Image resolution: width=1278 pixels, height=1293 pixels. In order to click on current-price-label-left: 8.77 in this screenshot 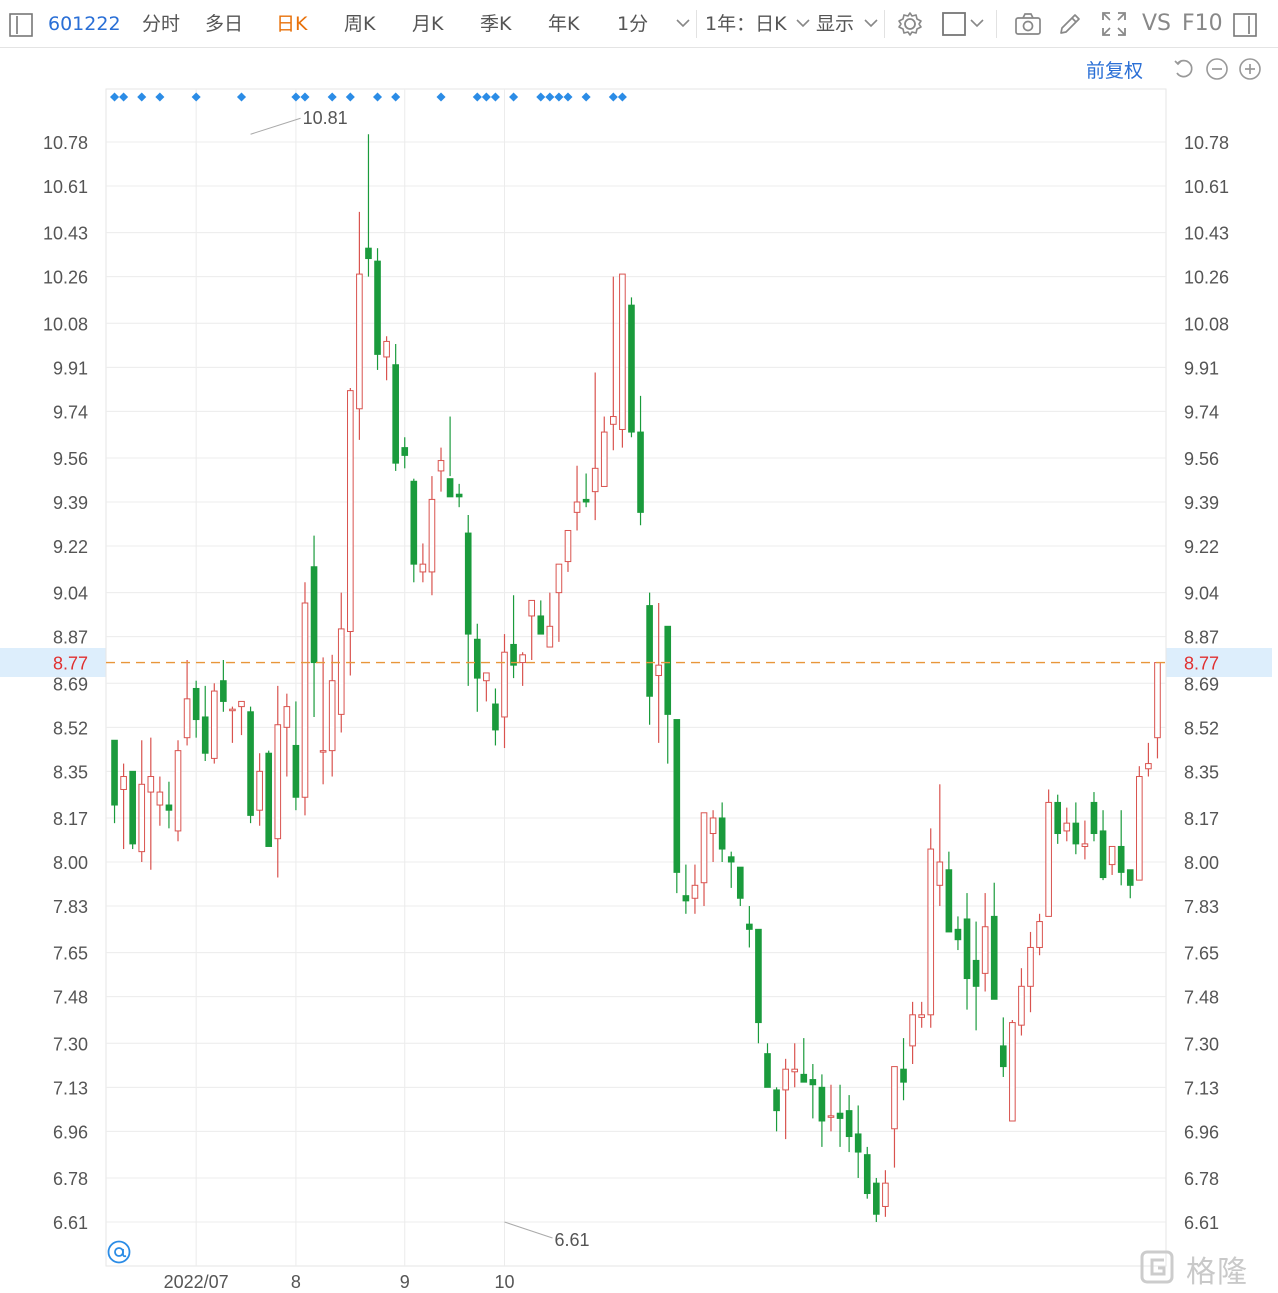, I will do `click(70, 664)`.